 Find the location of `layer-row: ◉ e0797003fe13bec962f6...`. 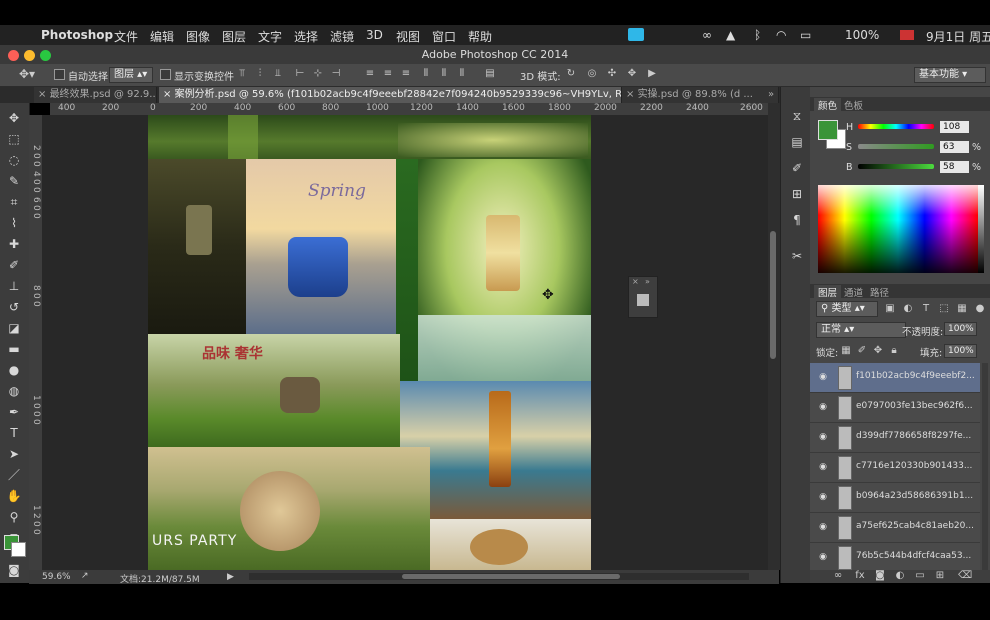

layer-row: ◉ e0797003fe13bec962f6... is located at coordinates (895, 408).